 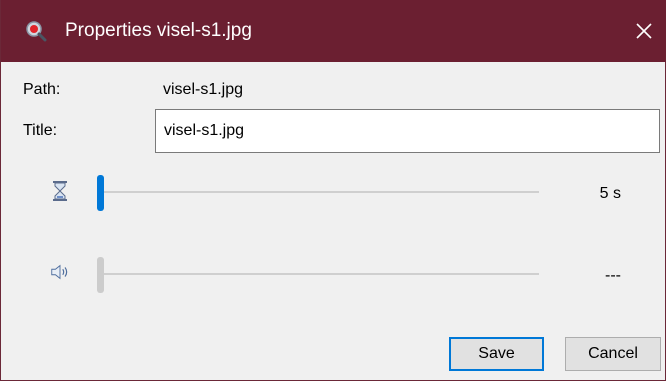 What do you see at coordinates (59, 272) in the screenshot?
I see `speaker-icon` at bounding box center [59, 272].